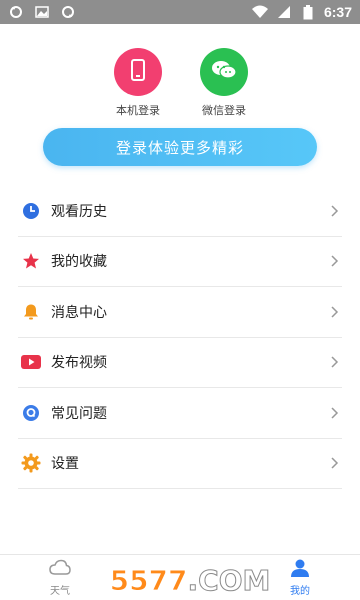 The height and width of the screenshot is (600, 360). What do you see at coordinates (180, 262) in the screenshot?
I see `menu-item-favorites: 我的收藏` at bounding box center [180, 262].